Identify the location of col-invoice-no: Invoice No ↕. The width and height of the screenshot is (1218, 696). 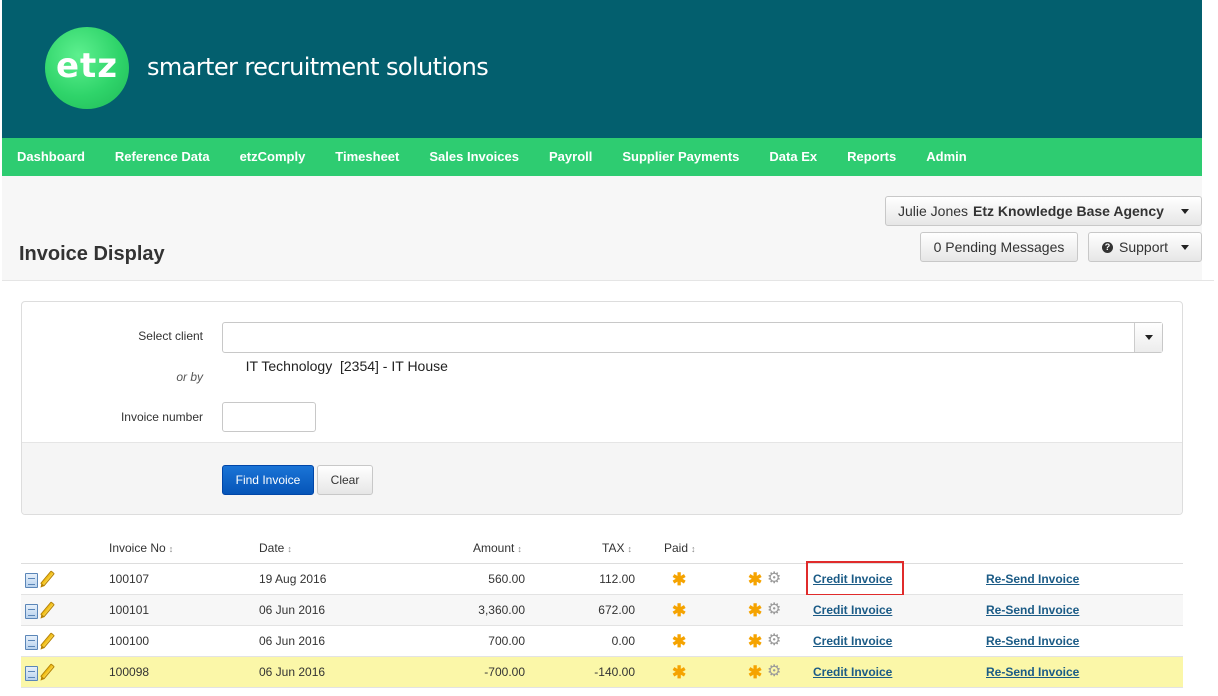
(141, 548).